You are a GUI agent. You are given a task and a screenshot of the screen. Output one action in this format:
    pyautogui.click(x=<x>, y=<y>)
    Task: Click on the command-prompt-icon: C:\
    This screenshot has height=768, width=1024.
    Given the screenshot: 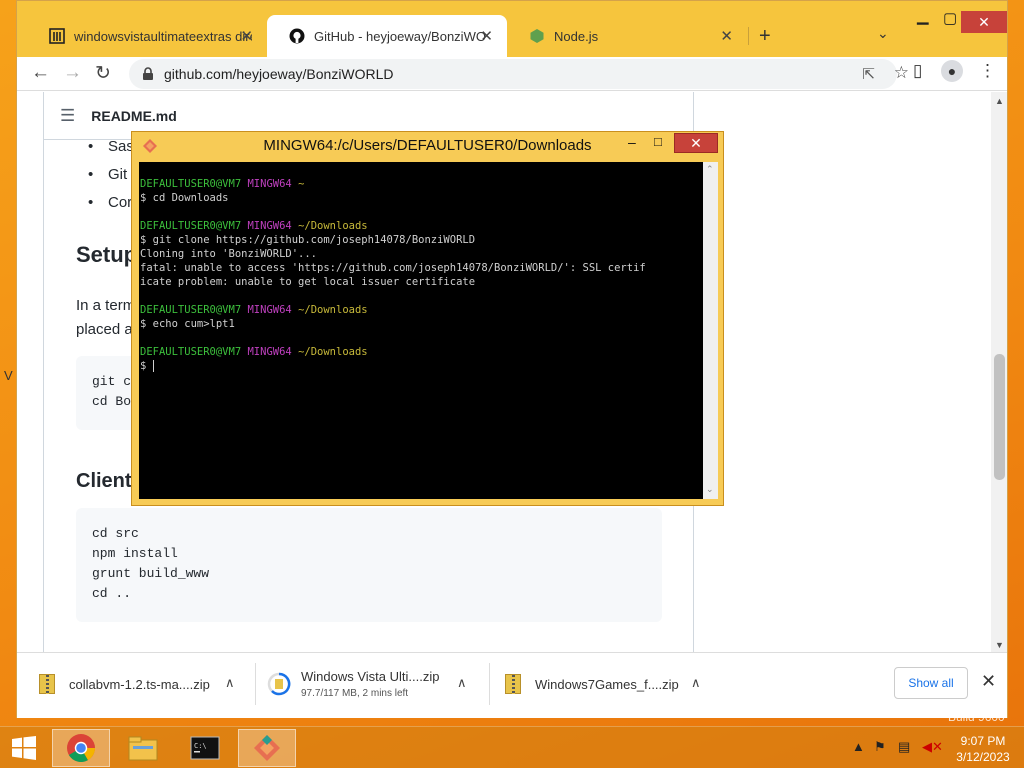 What is the action you would take?
    pyautogui.click(x=205, y=748)
    